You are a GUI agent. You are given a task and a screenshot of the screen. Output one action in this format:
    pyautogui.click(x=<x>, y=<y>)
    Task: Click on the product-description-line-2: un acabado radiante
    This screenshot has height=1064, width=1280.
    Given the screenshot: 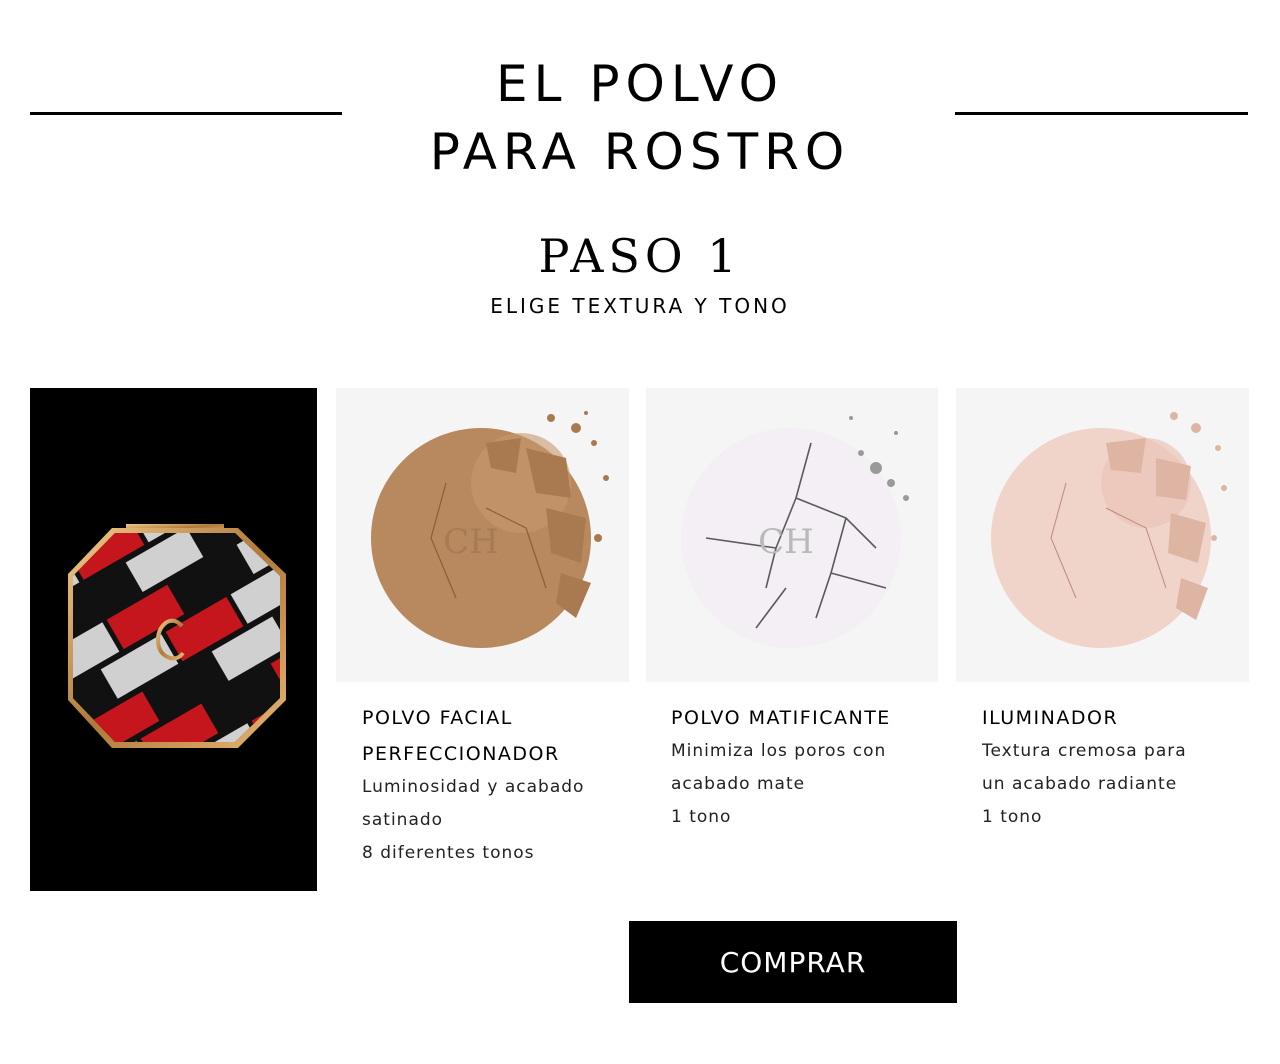 What is the action you would take?
    pyautogui.click(x=1080, y=784)
    